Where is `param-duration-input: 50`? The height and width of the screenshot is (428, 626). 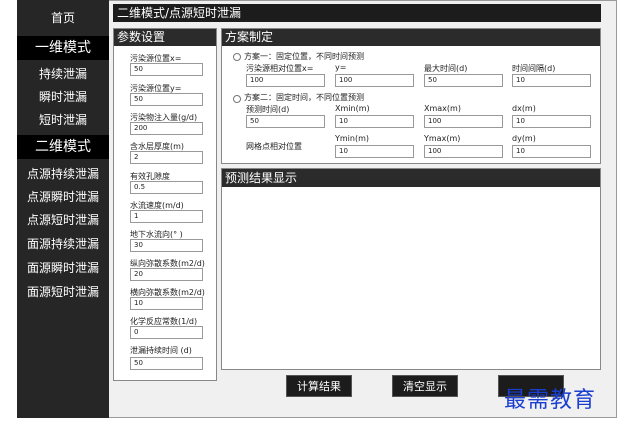 param-duration-input: 50 is located at coordinates (166, 363).